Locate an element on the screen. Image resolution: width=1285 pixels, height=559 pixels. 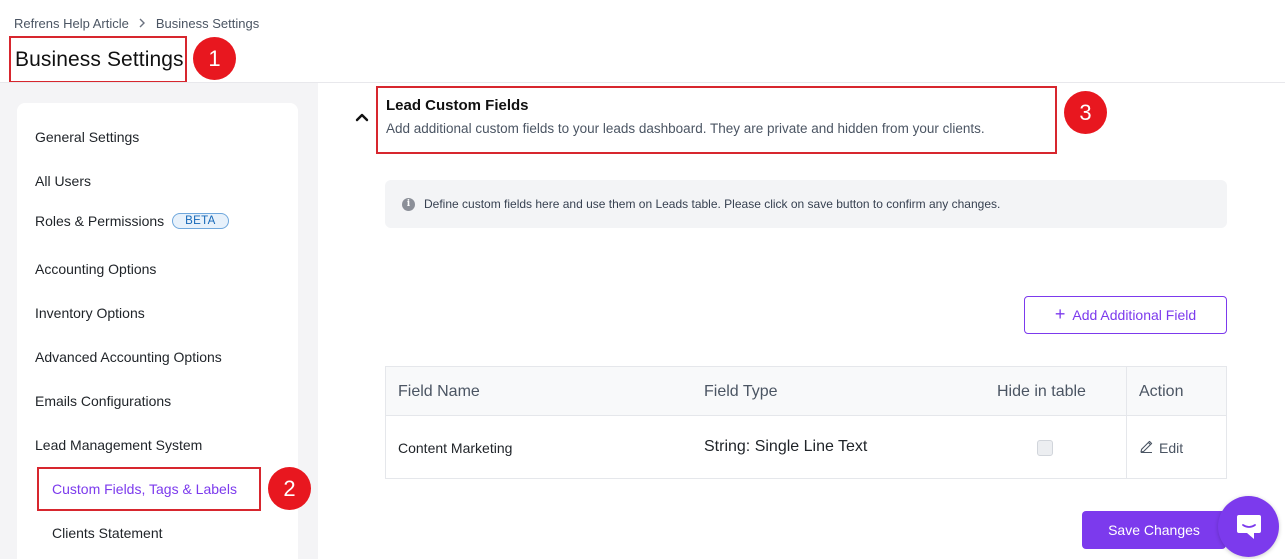
sidebar-item-label: Accounting Options is located at coordinates (96, 269).